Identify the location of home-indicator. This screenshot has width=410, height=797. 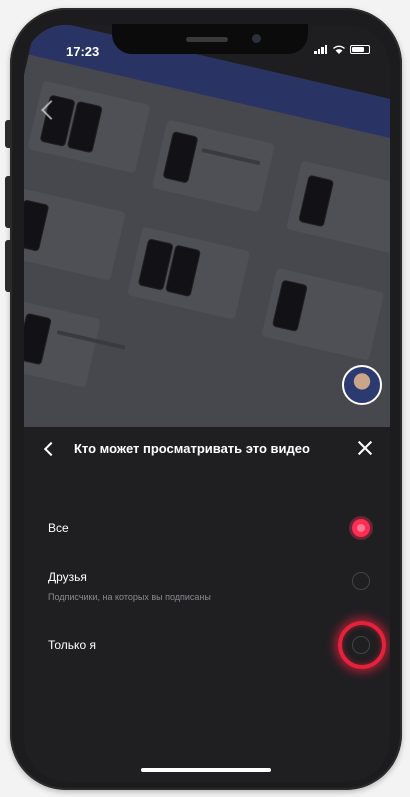
(206, 770).